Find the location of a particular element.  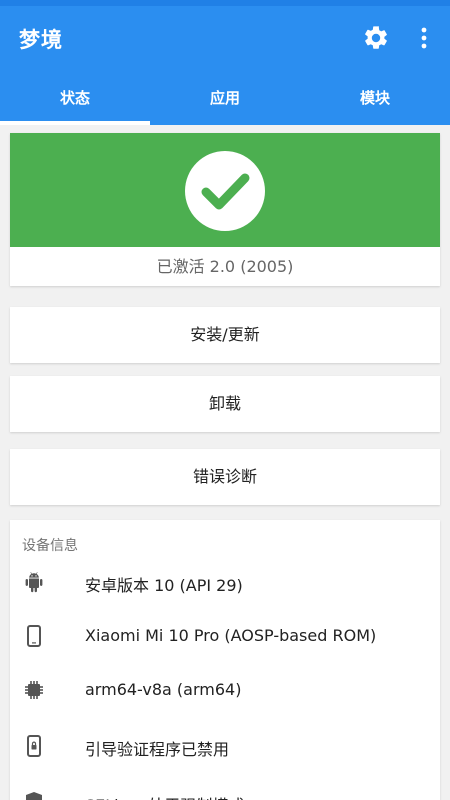

diagnose-button: 错误诊断 is located at coordinates (225, 477).